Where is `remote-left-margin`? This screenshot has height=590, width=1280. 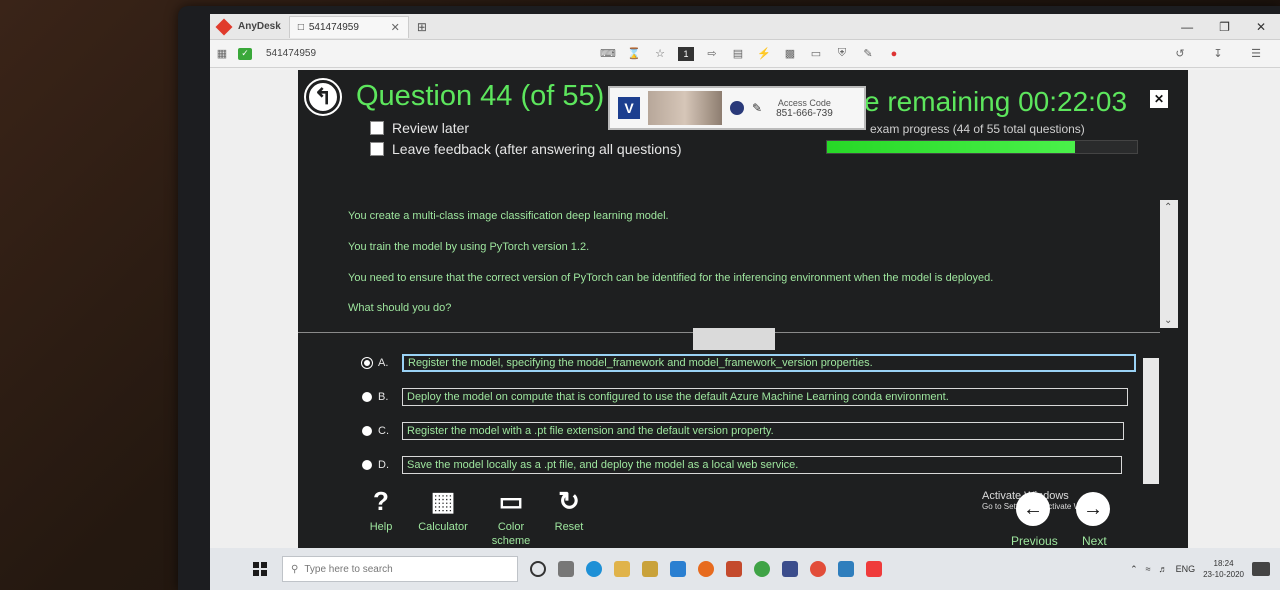
remote-left-margin is located at coordinates (254, 309).